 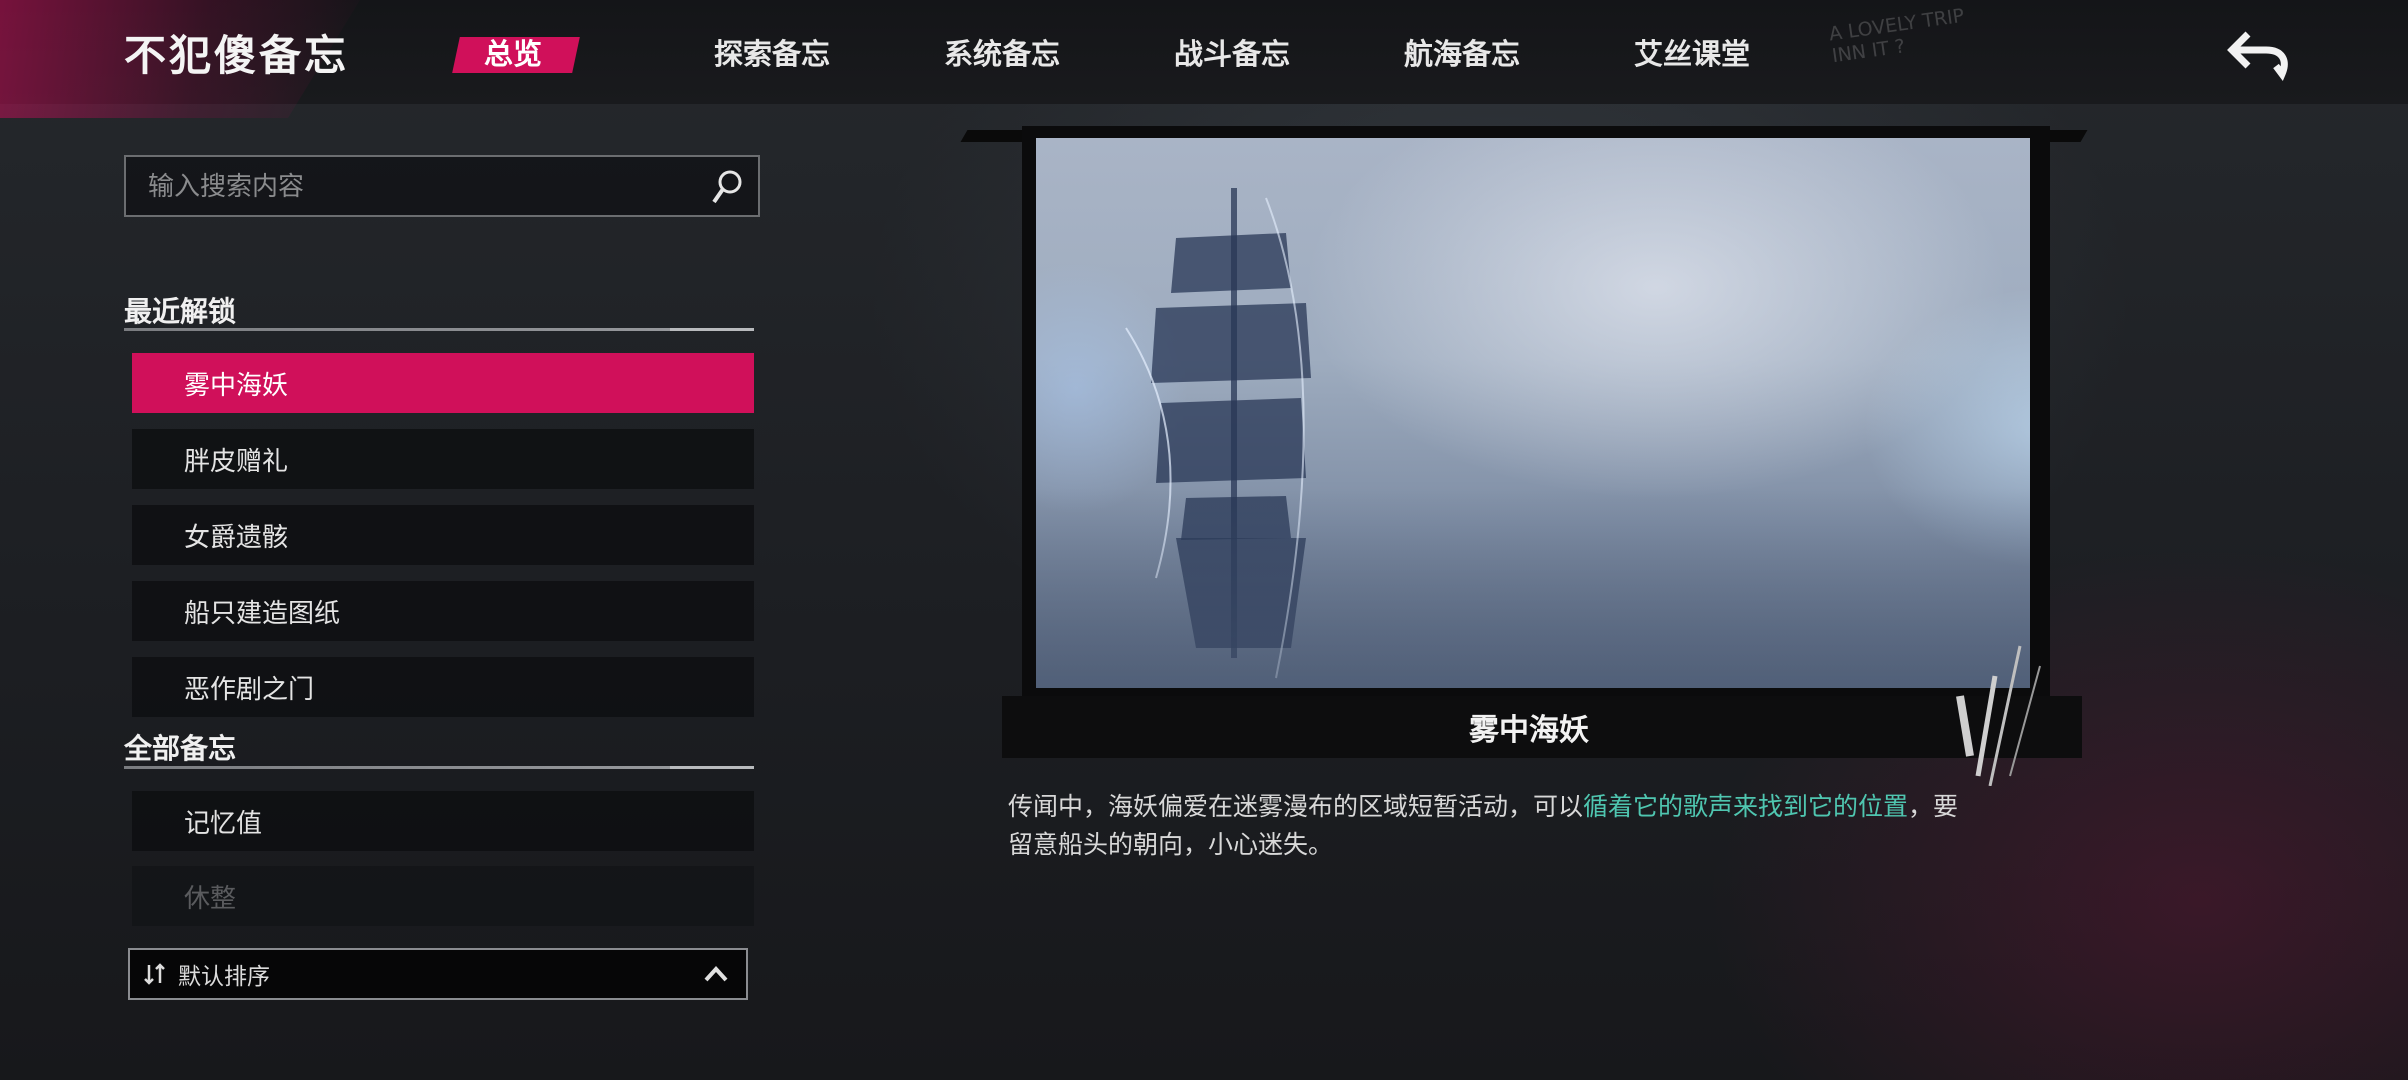 I want to click on tab-label: 系统备忘, so click(x=1002, y=54).